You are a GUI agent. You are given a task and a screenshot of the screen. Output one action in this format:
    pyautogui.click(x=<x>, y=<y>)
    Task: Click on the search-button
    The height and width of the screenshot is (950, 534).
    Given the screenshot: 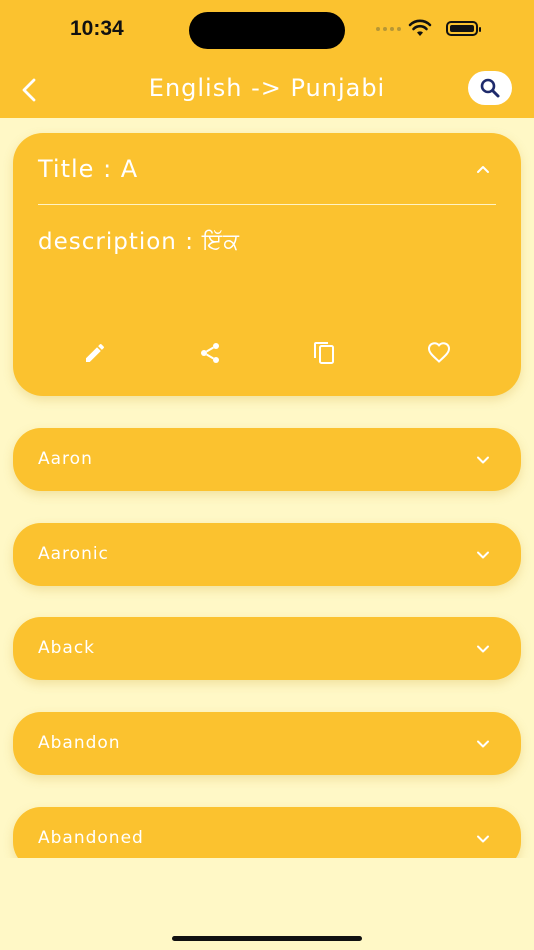 What is the action you would take?
    pyautogui.click(x=490, y=88)
    